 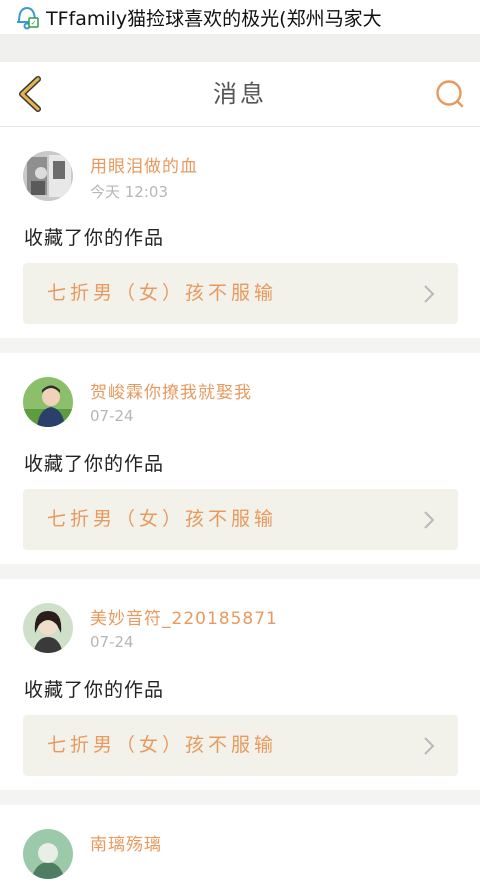 I want to click on search-button, so click(x=450, y=94).